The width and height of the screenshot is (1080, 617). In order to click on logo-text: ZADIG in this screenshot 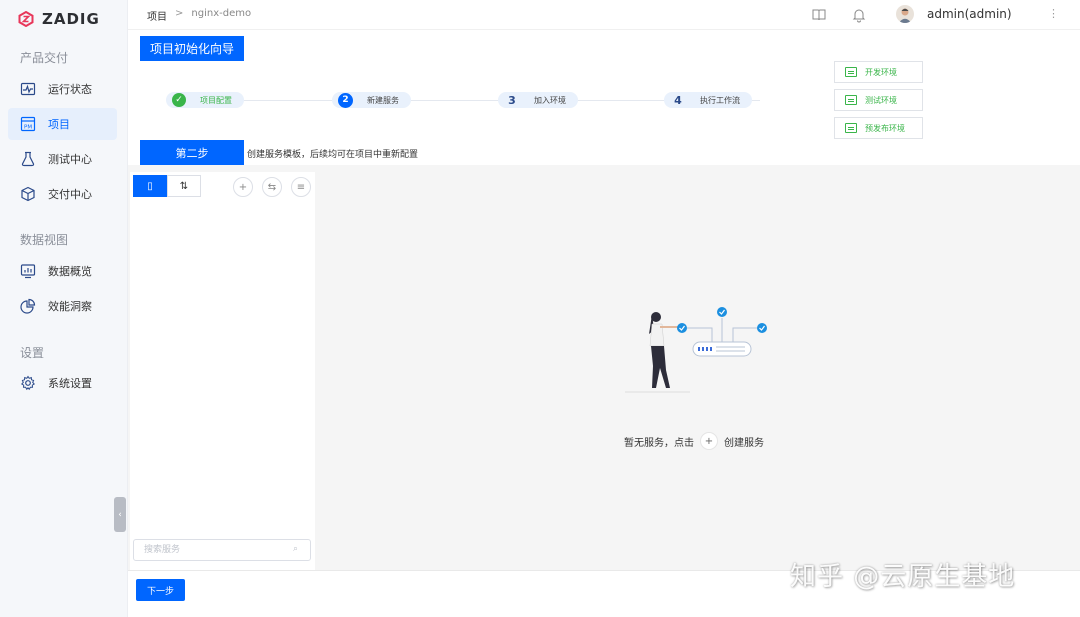, I will do `click(71, 19)`.